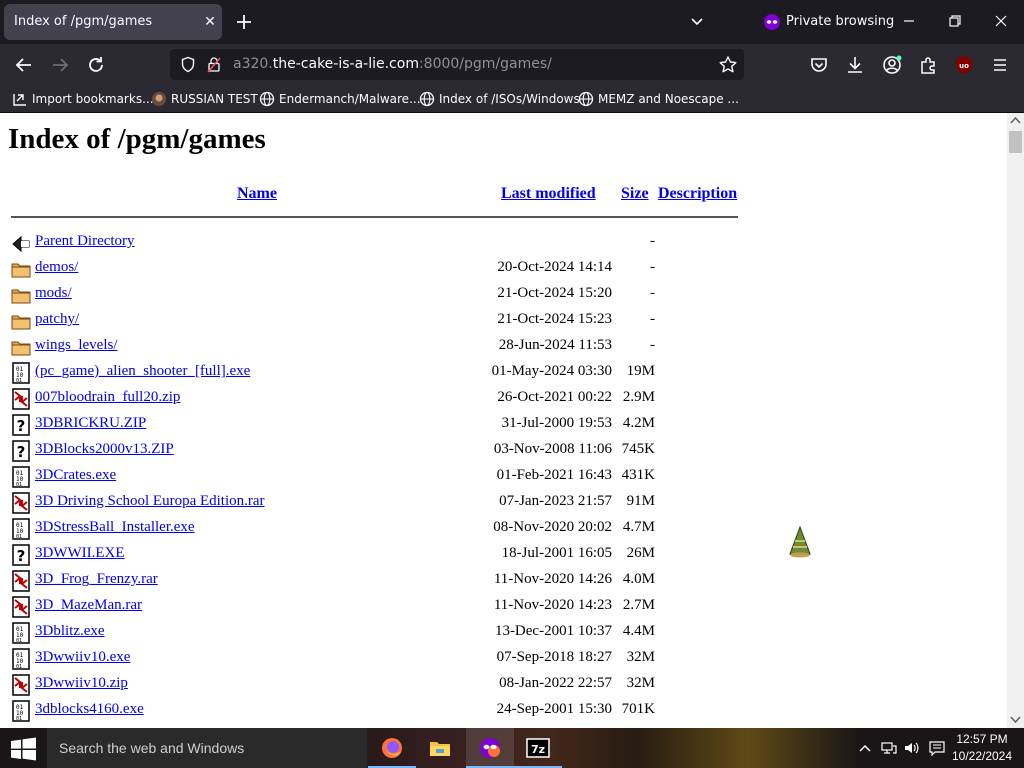 The image size is (1024, 768). I want to click on pocket-icon, so click(819, 65).